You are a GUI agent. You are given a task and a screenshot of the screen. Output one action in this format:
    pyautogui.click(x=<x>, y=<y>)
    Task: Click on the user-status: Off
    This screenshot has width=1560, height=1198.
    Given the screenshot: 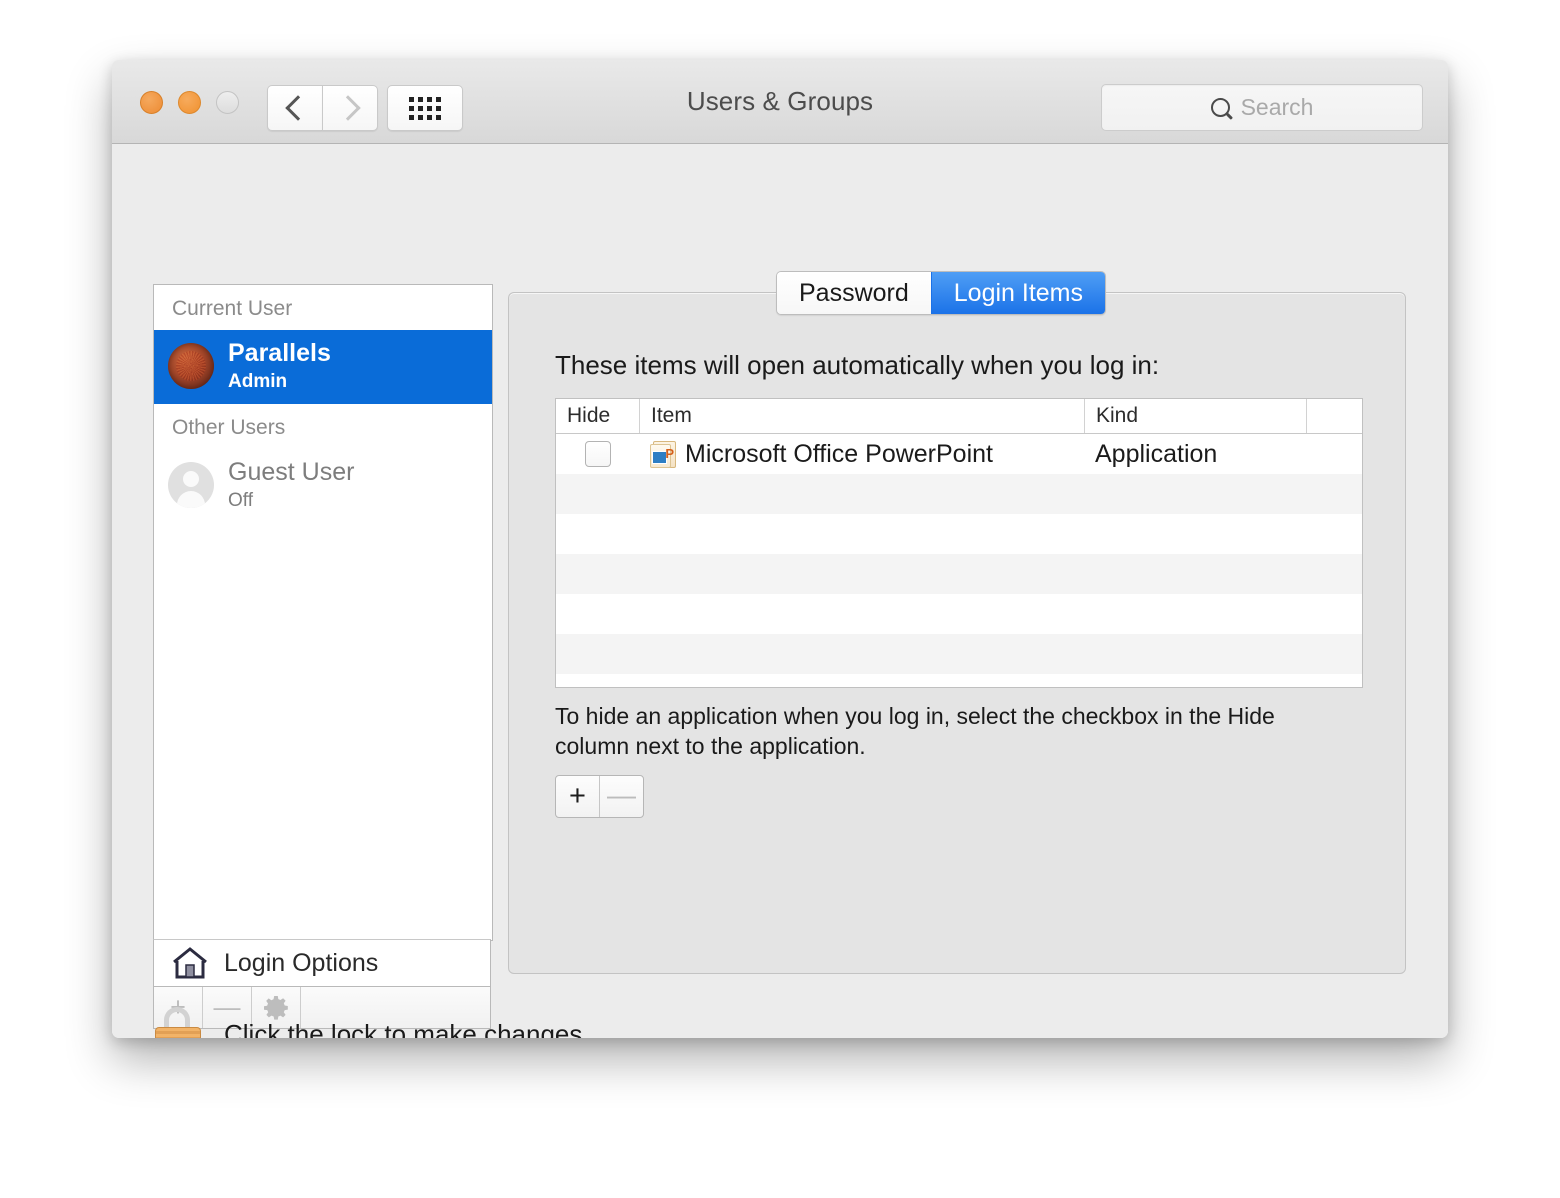 What is the action you would take?
    pyautogui.click(x=240, y=500)
    